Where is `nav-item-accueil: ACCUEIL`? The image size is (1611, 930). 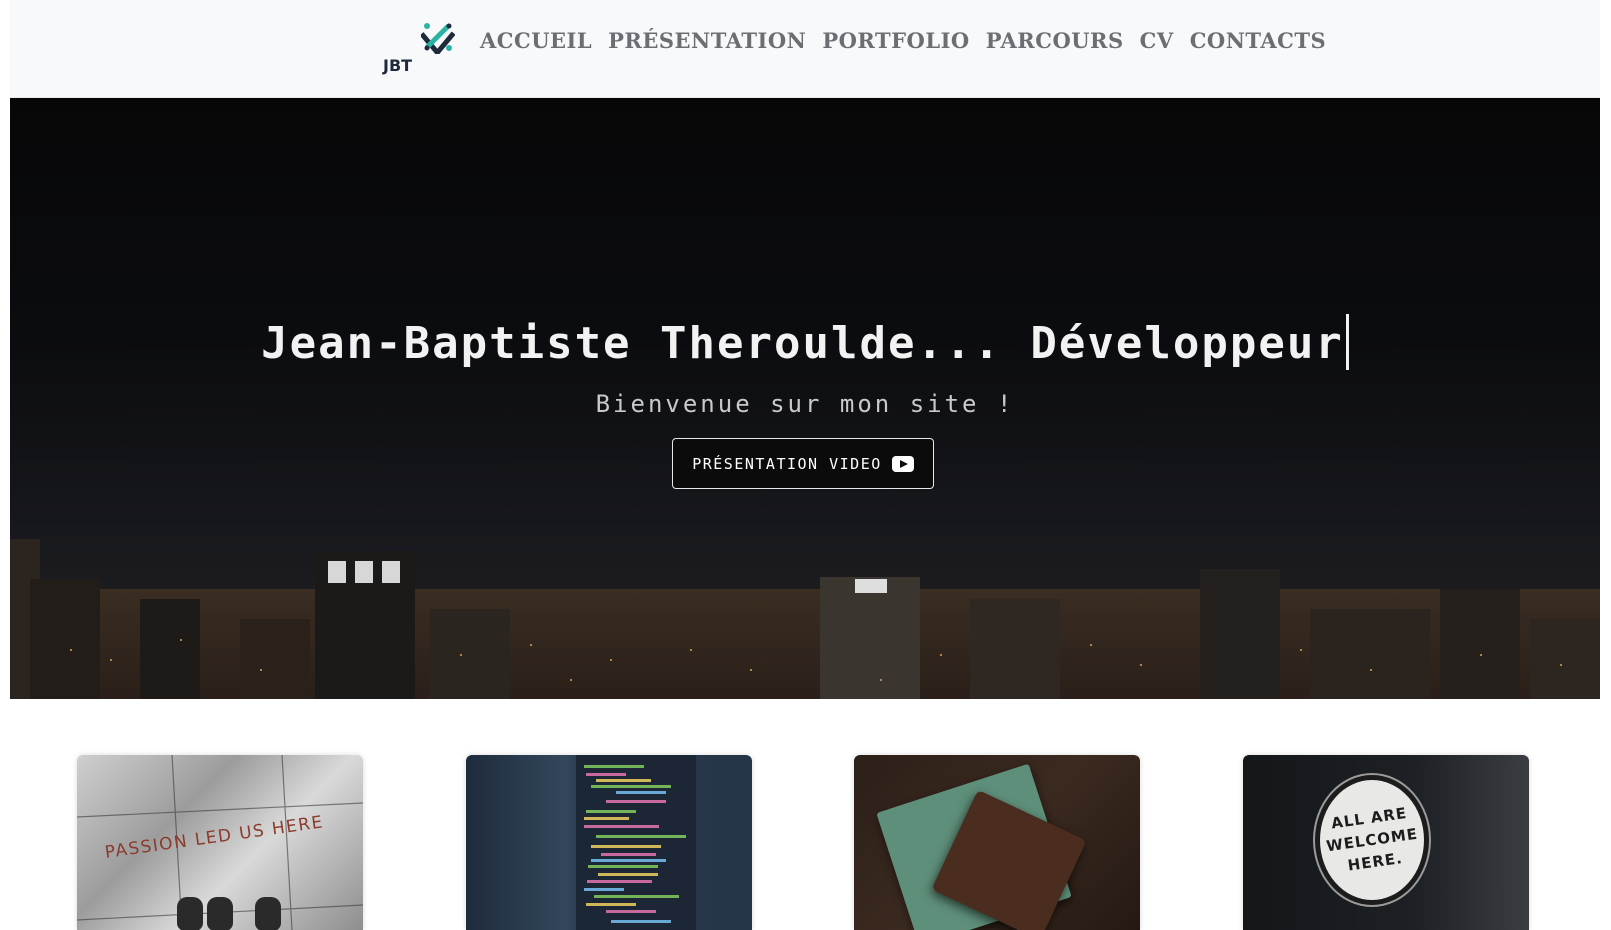
nav-item-accueil: ACCUEIL is located at coordinates (536, 40).